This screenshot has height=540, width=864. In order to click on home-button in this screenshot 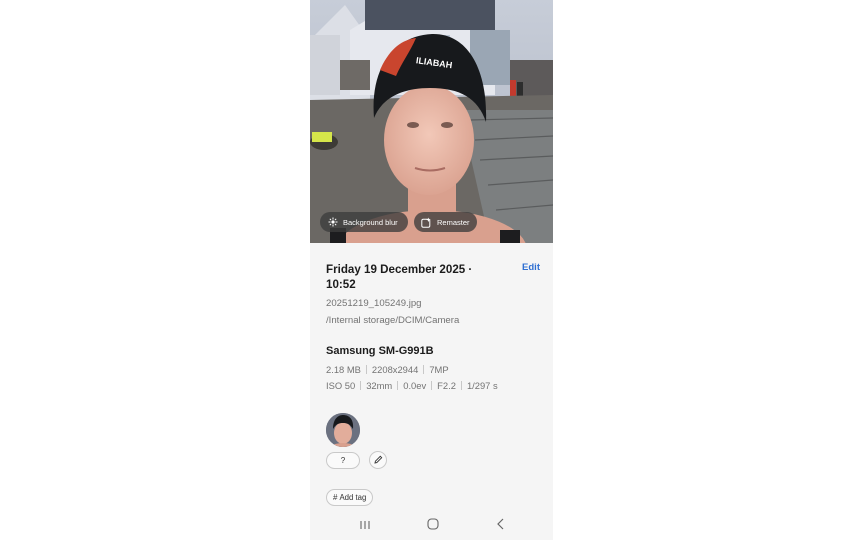, I will do `click(433, 526)`.